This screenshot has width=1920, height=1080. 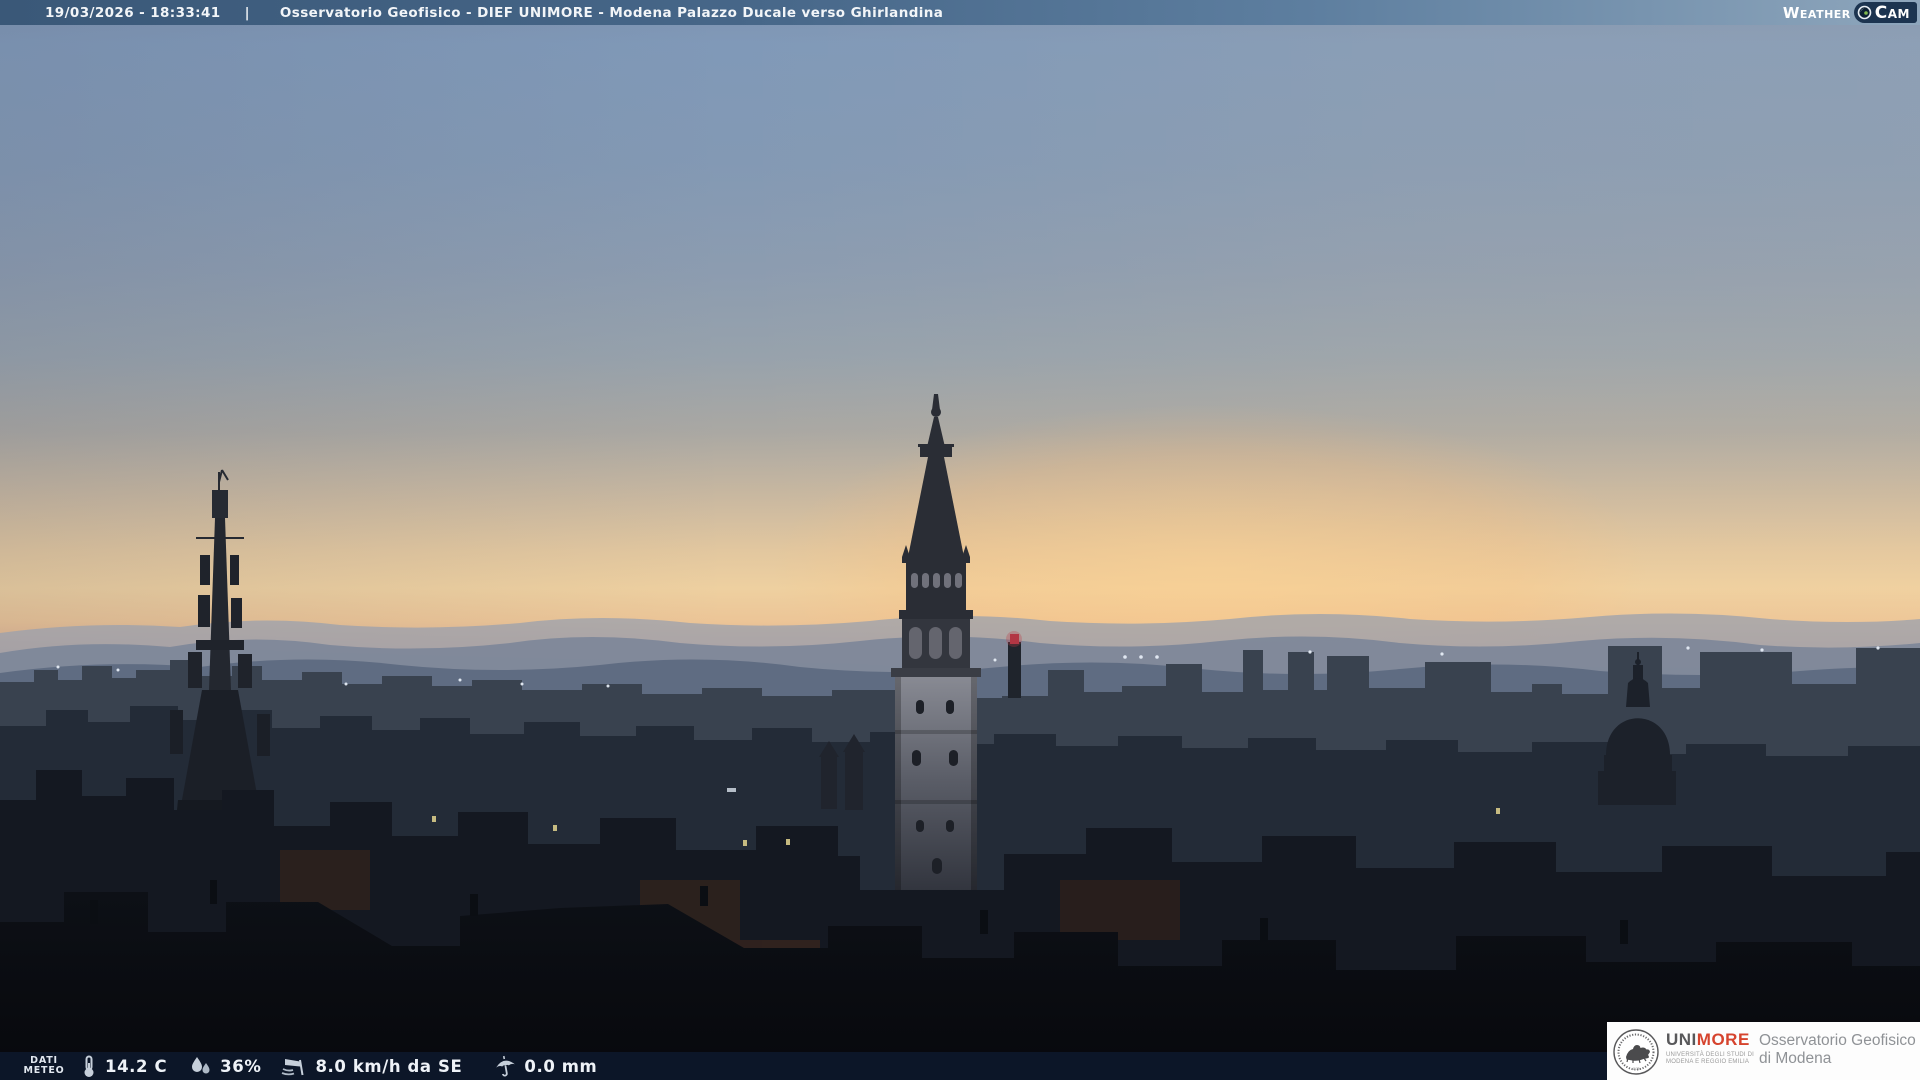 I want to click on wind-metric: 8.0 km/h da SE, so click(x=371, y=1066).